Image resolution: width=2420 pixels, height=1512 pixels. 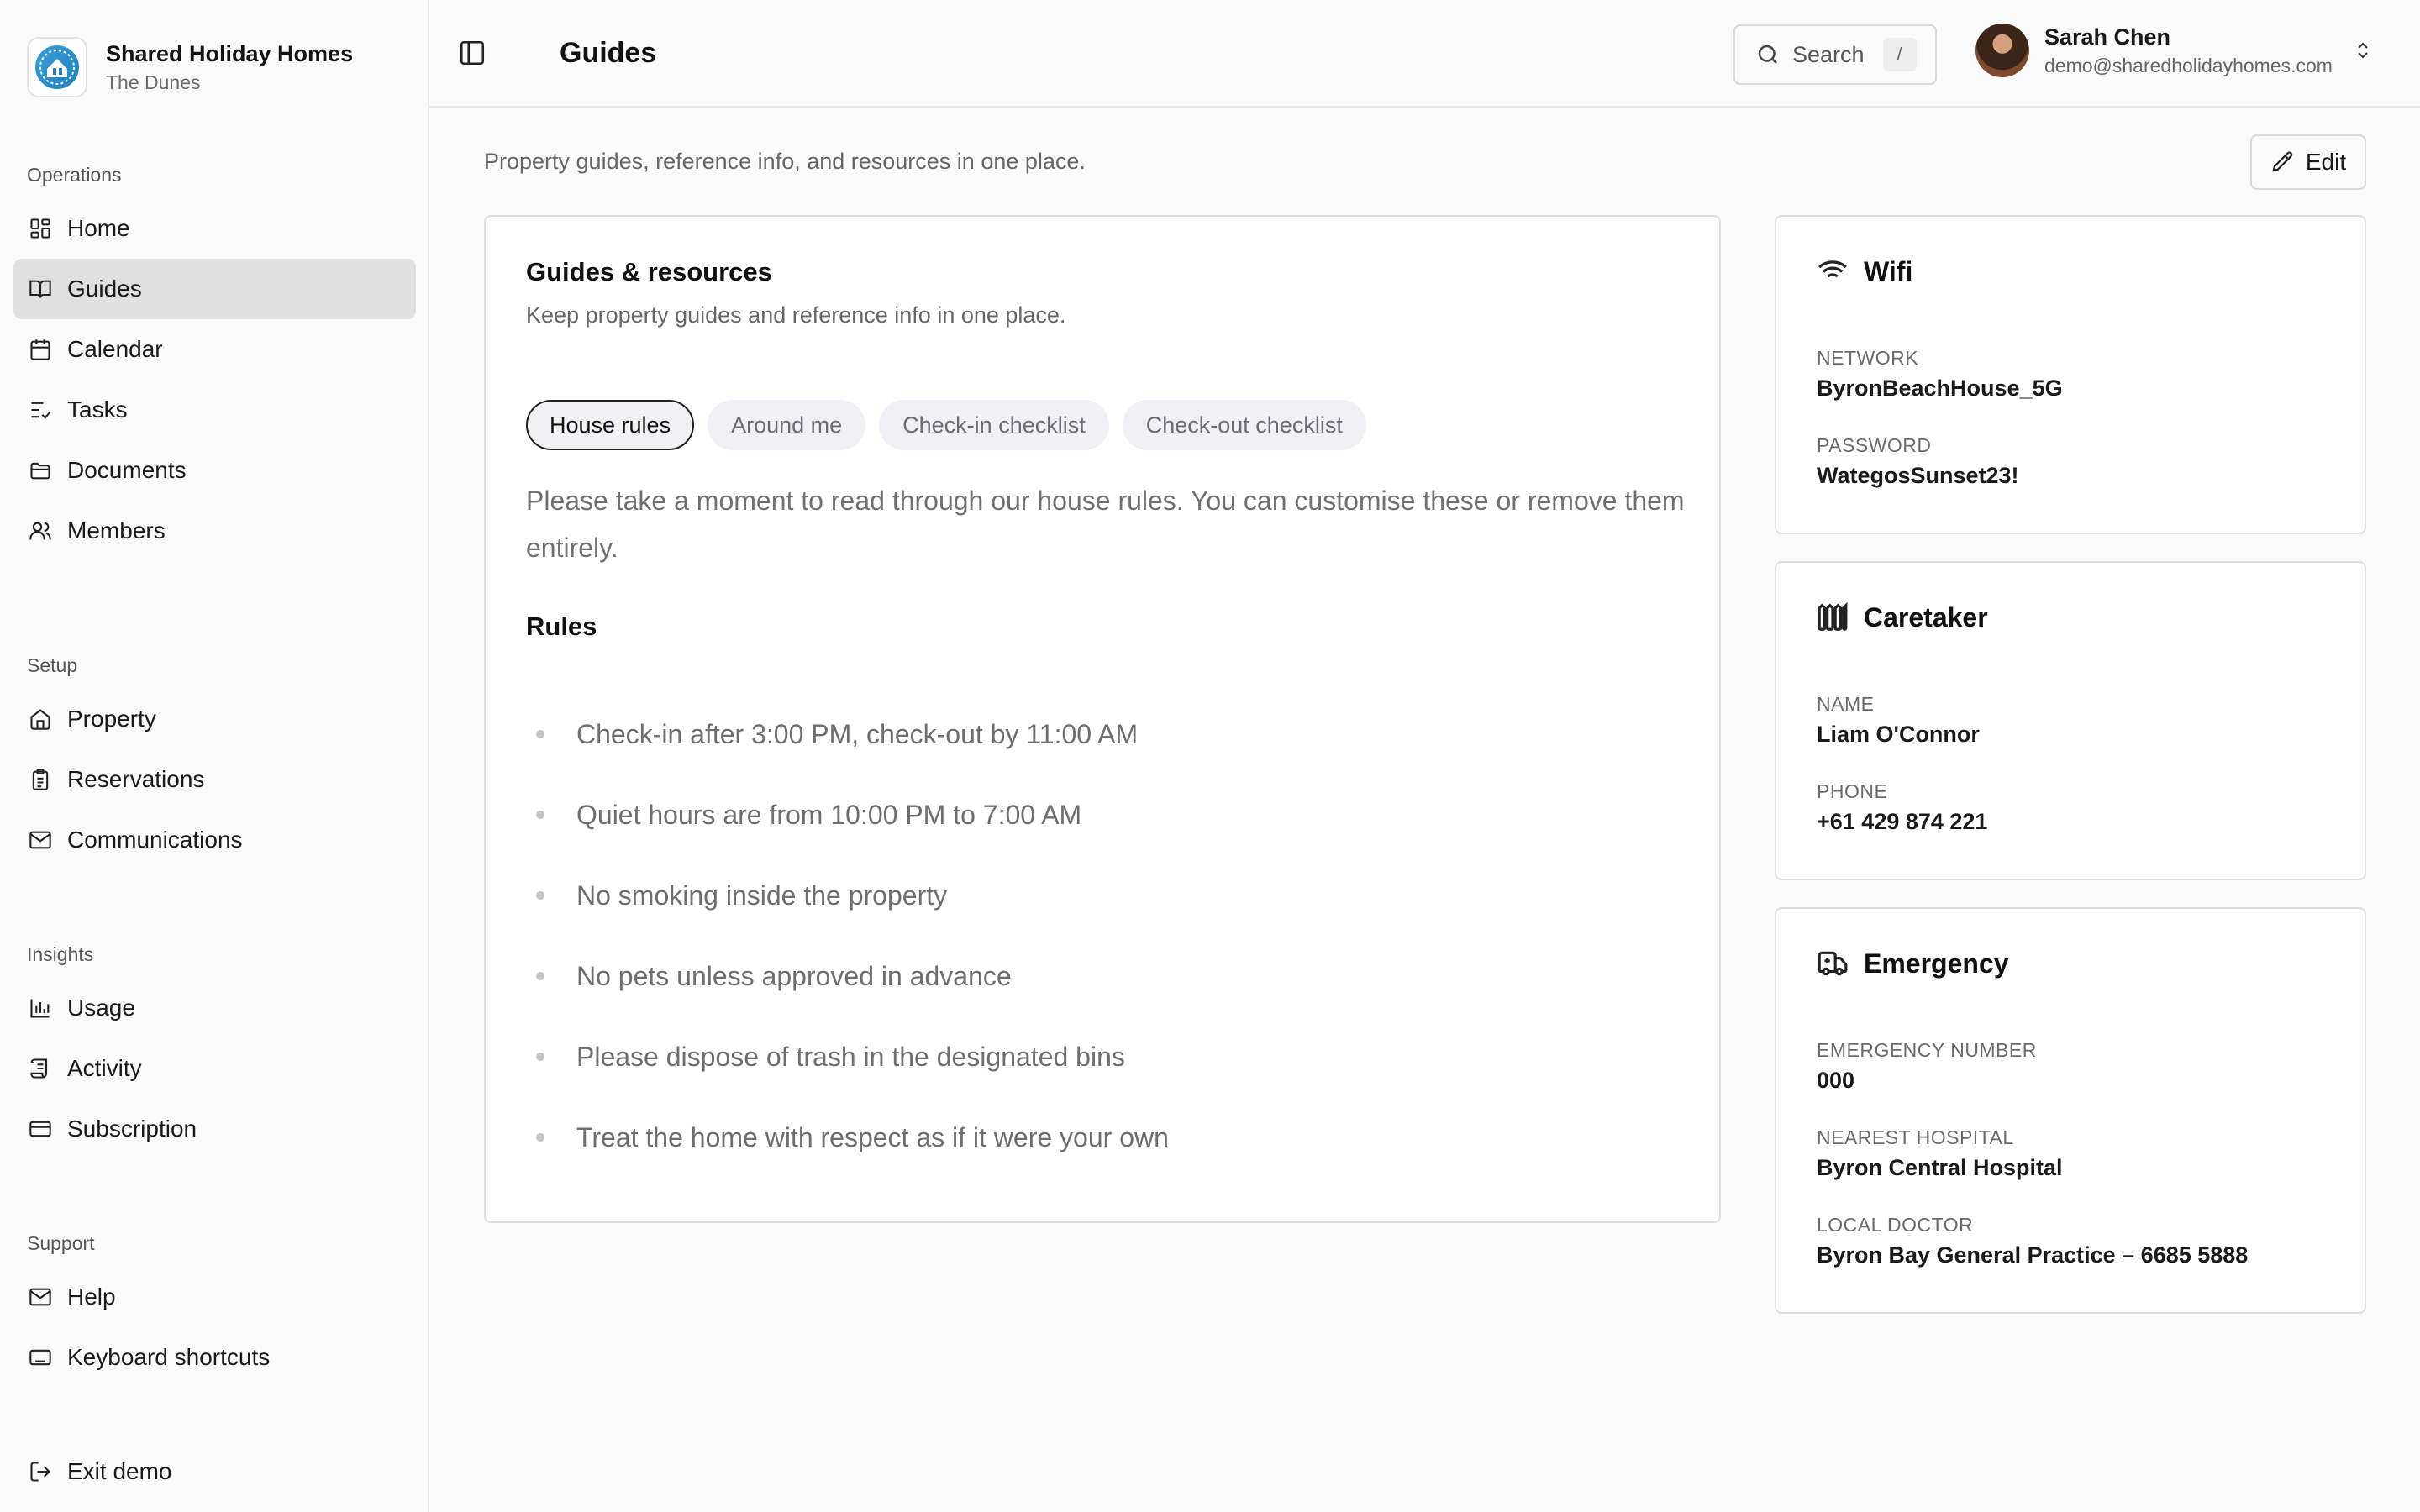 What do you see at coordinates (1902, 808) in the screenshot?
I see `caretaker-phone-field: PHONE +61 429 874 221` at bounding box center [1902, 808].